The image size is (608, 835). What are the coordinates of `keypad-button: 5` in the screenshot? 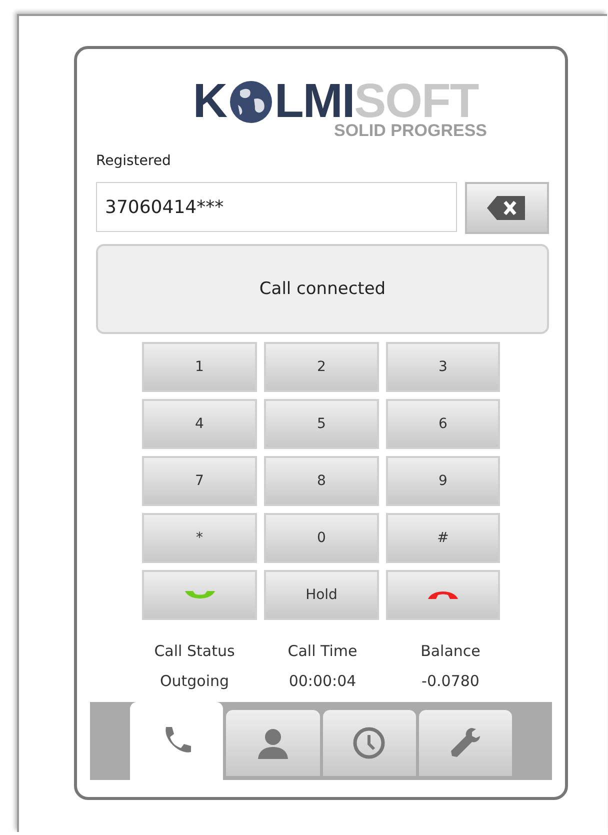 It's located at (321, 424).